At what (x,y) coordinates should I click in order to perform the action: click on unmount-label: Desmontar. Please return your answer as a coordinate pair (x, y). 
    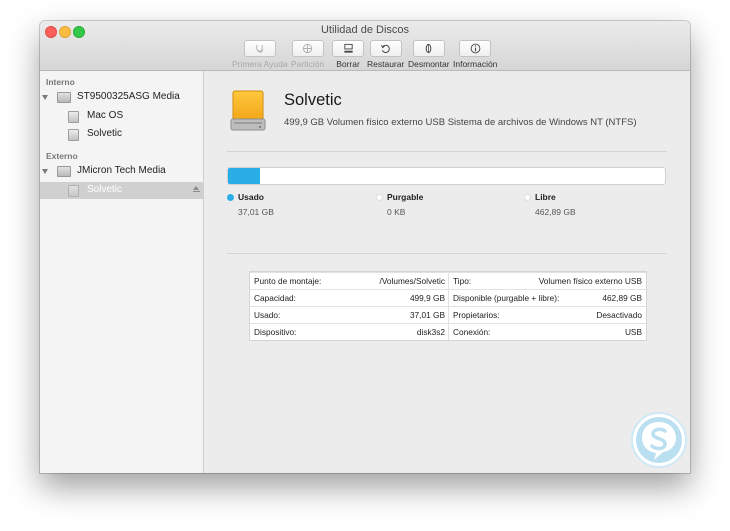
    Looking at the image, I should click on (429, 64).